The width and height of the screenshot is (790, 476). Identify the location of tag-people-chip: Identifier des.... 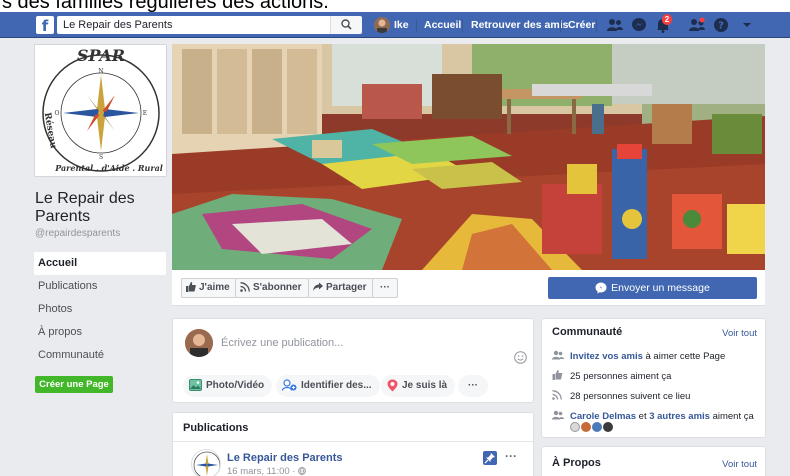
(328, 386).